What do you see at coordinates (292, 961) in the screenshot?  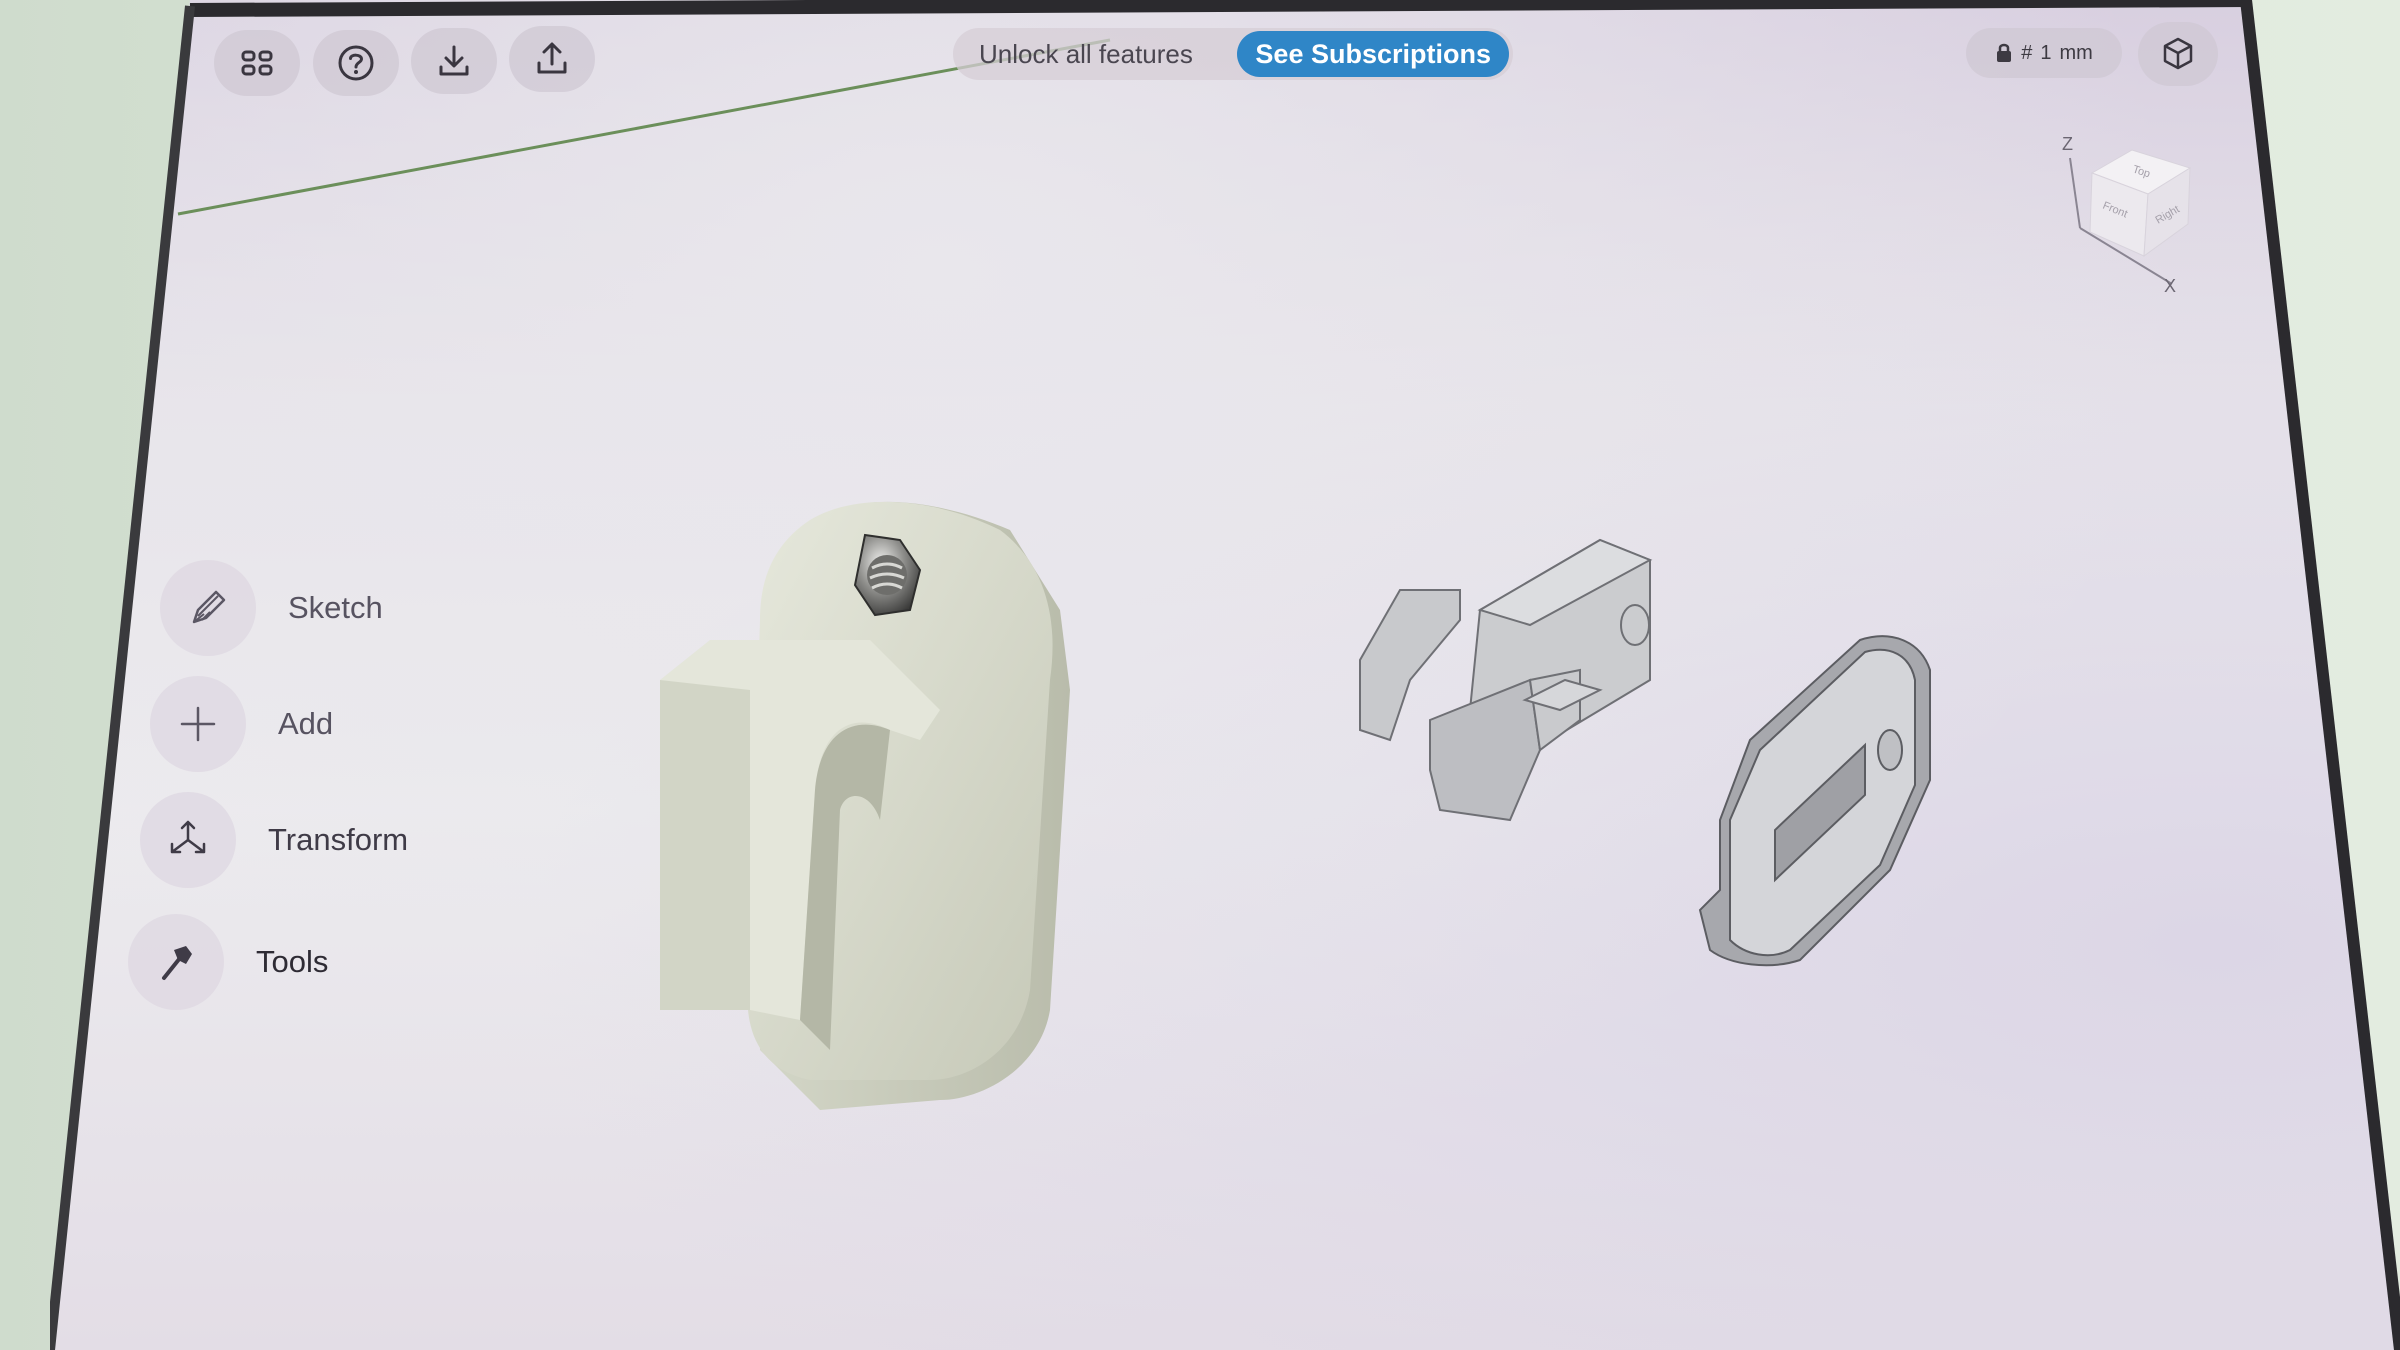 I see `tools-label: Tools` at bounding box center [292, 961].